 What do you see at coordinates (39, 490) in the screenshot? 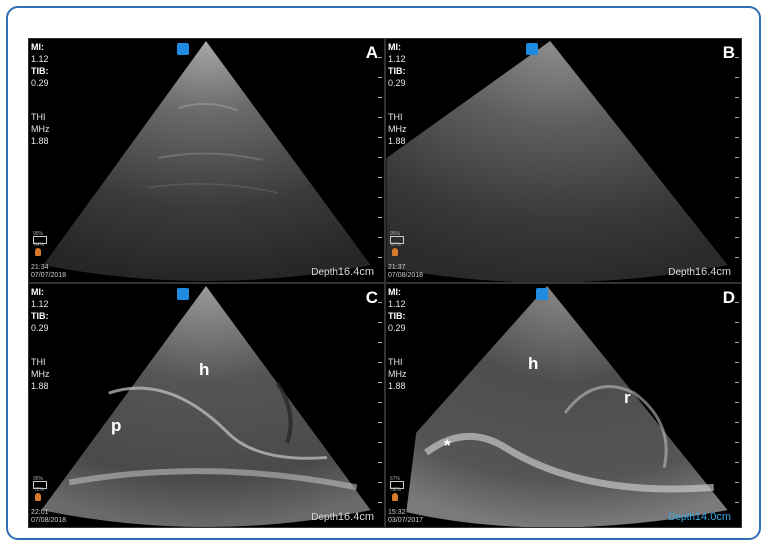
I see `power-label: 72%` at bounding box center [39, 490].